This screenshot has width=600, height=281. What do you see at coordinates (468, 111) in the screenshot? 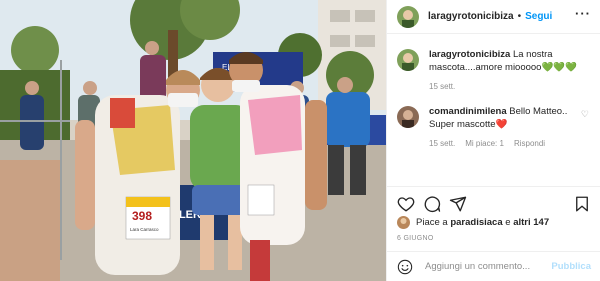
I see `commenter-username: comandinimilena` at bounding box center [468, 111].